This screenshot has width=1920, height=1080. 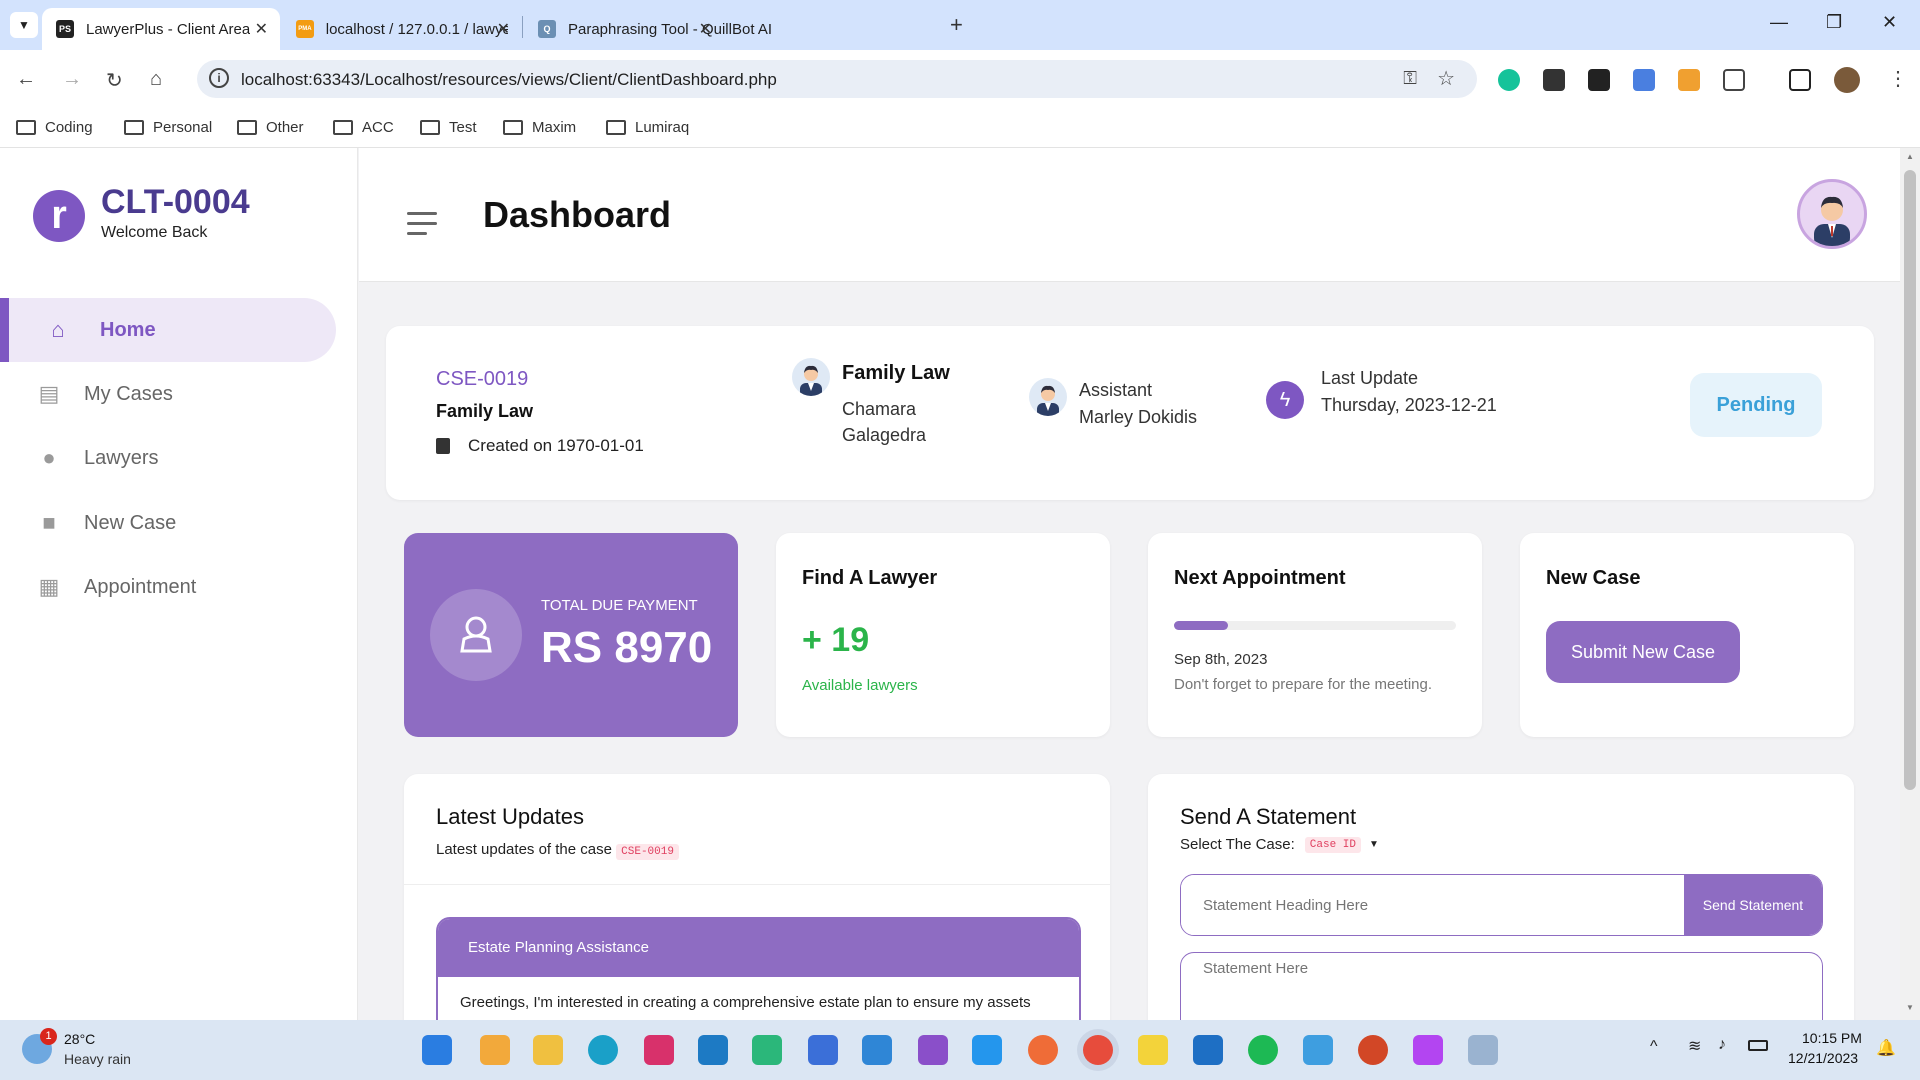 I want to click on chevron-down-icon: ▼, so click(x=1374, y=844).